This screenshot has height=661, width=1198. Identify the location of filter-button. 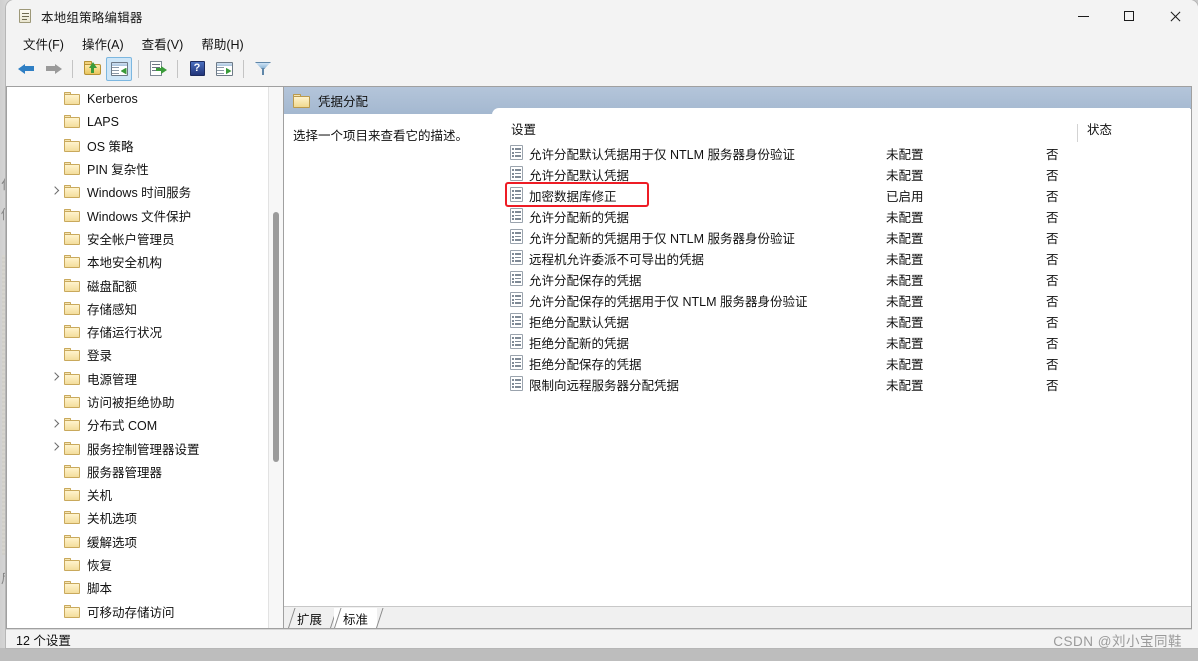
(263, 69).